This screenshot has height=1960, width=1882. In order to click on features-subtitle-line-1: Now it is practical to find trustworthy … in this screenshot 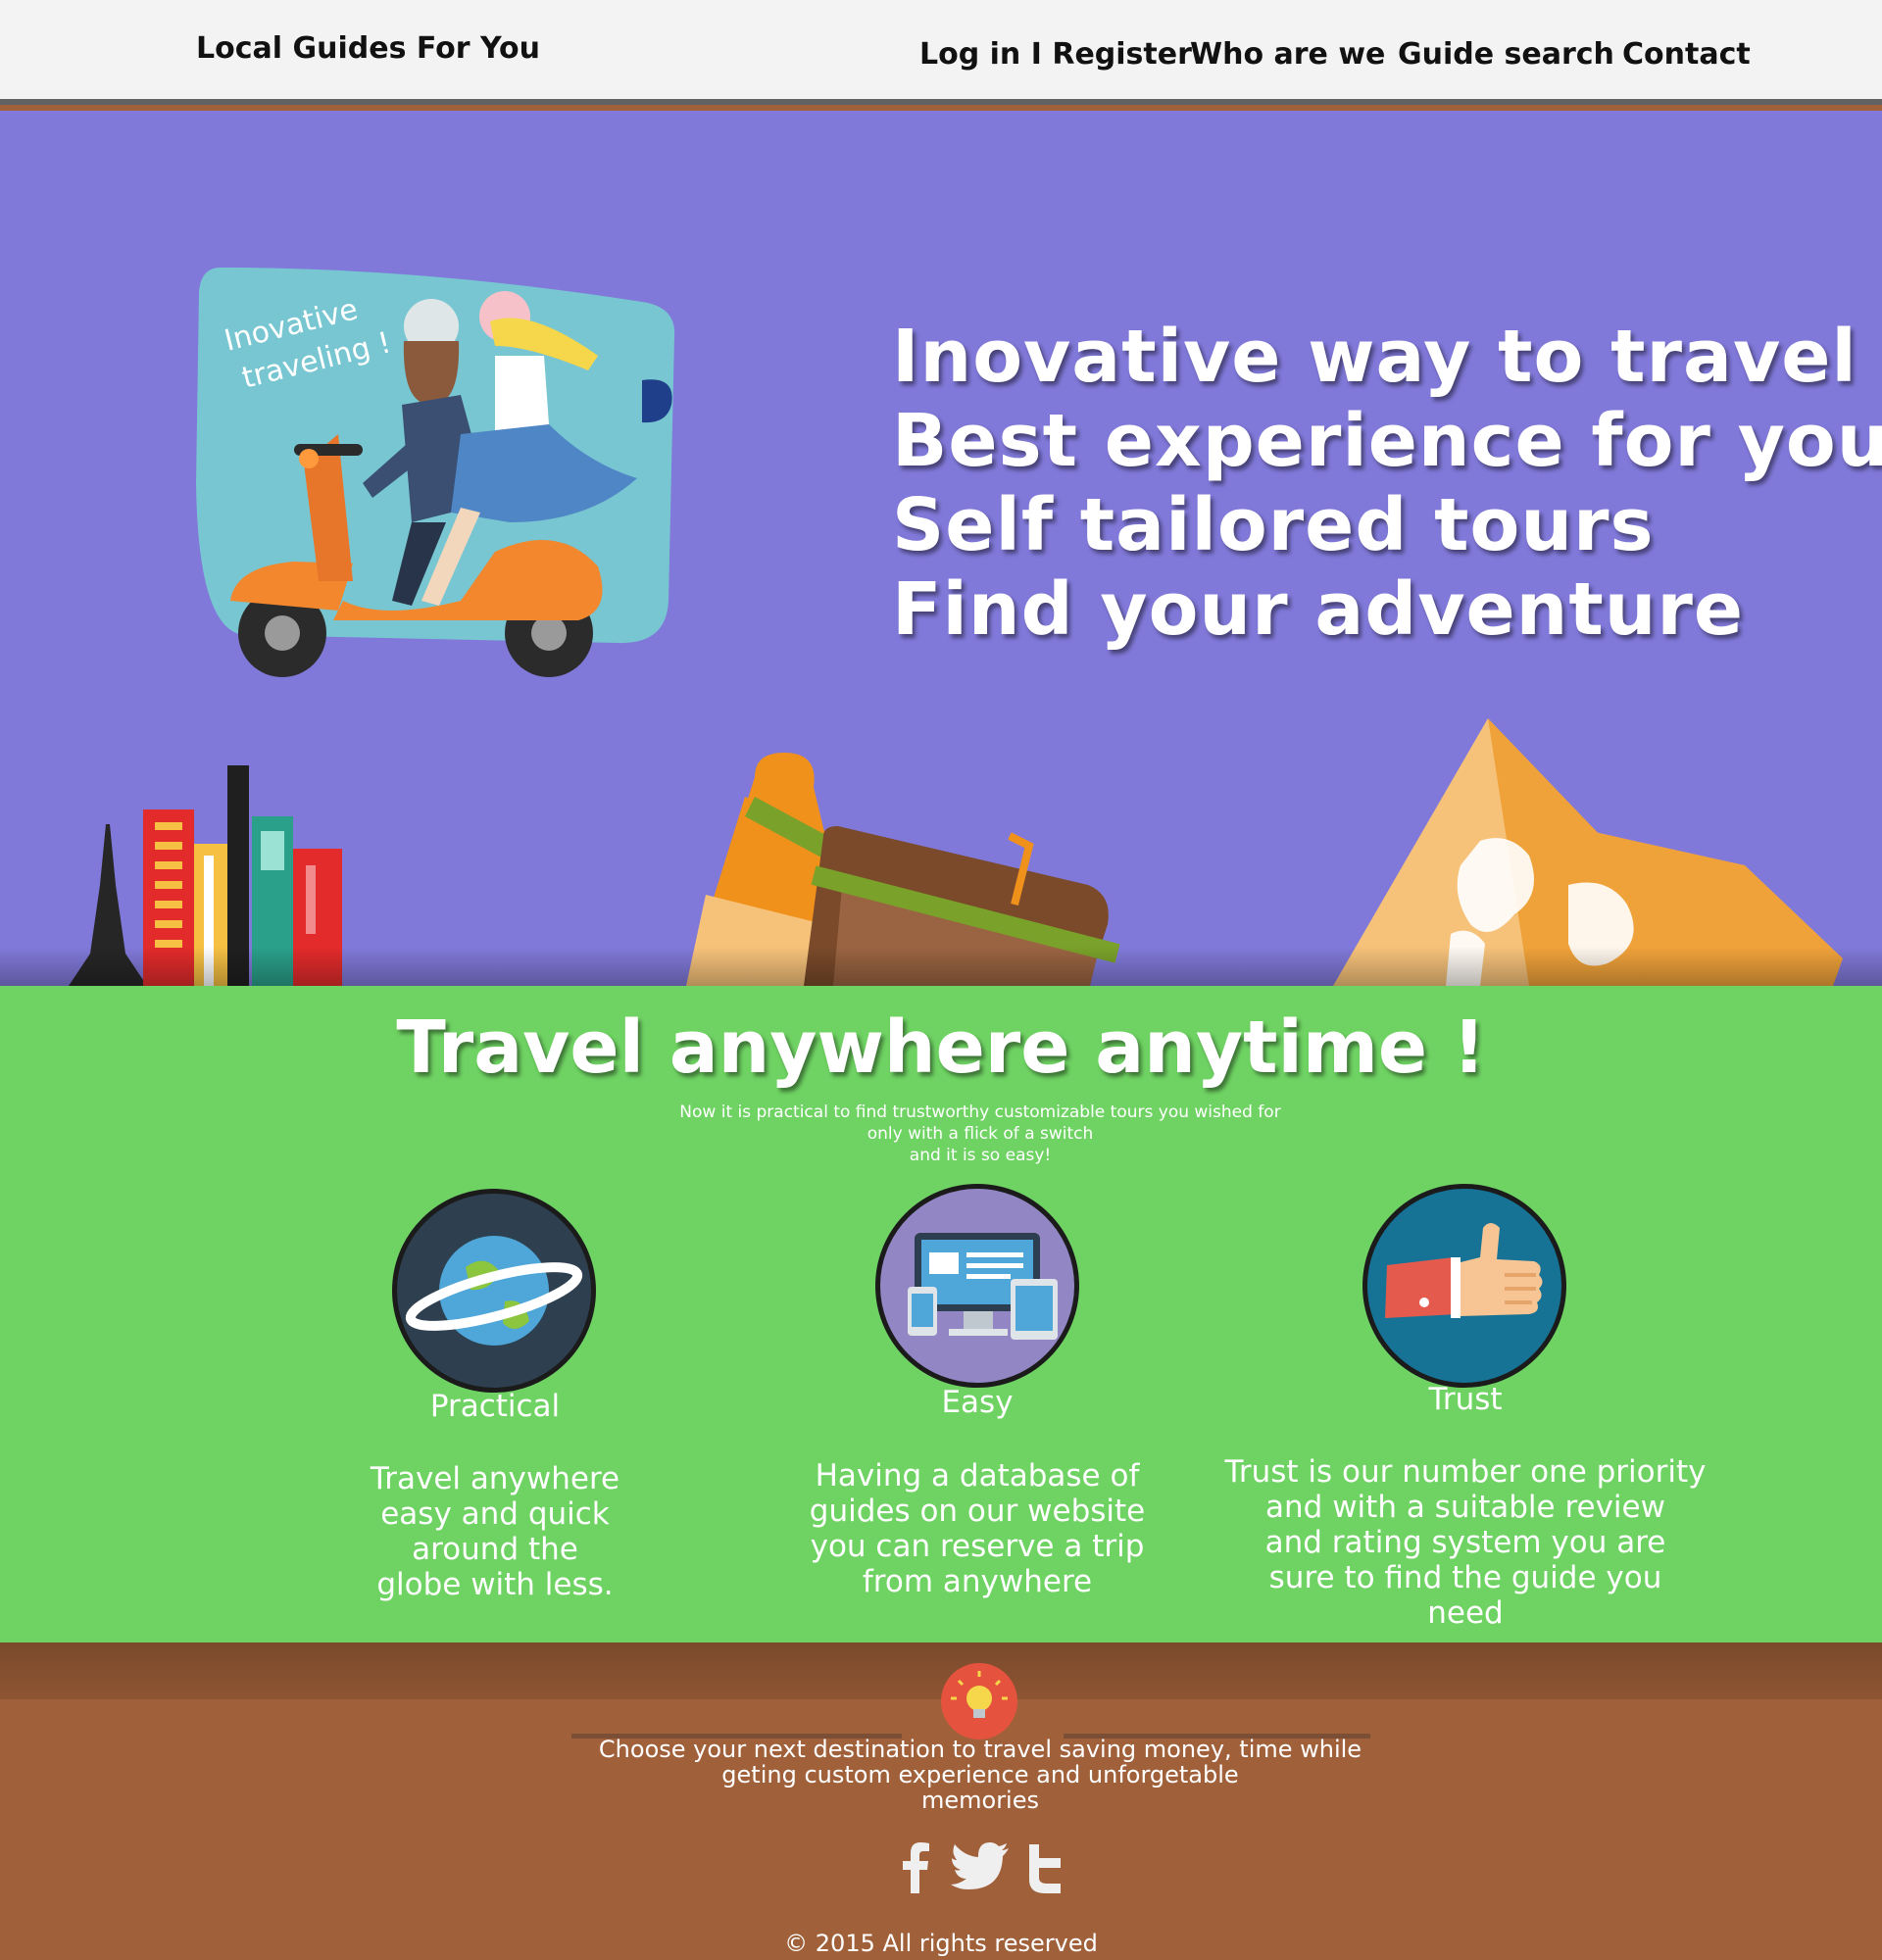, I will do `click(980, 1112)`.